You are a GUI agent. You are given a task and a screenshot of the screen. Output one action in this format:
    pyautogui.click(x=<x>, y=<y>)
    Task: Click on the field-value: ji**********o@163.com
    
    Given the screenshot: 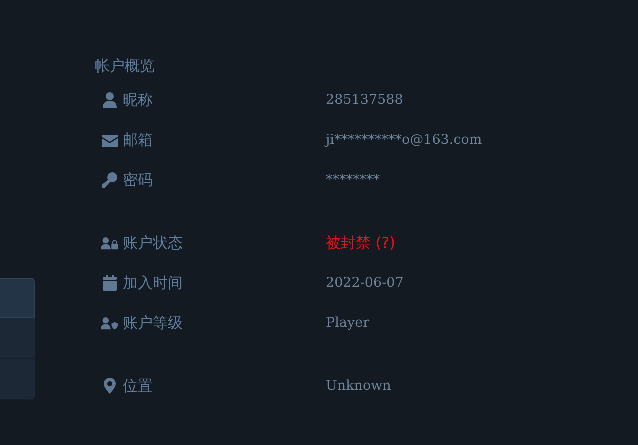 What is the action you would take?
    pyautogui.click(x=404, y=140)
    